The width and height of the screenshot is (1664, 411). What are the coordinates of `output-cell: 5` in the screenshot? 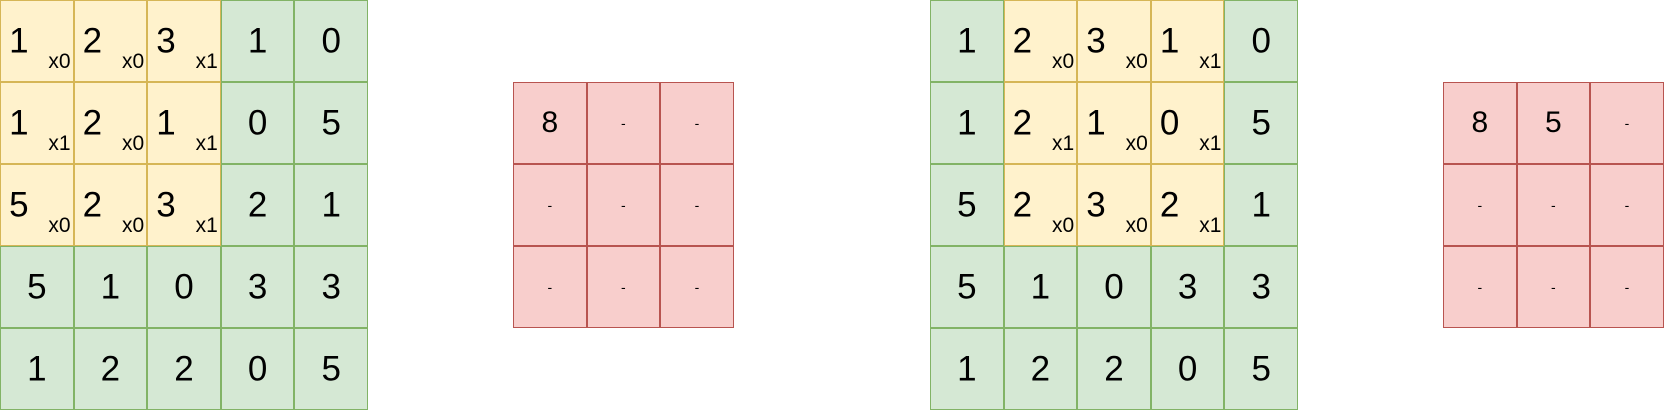 It's located at (1553, 123).